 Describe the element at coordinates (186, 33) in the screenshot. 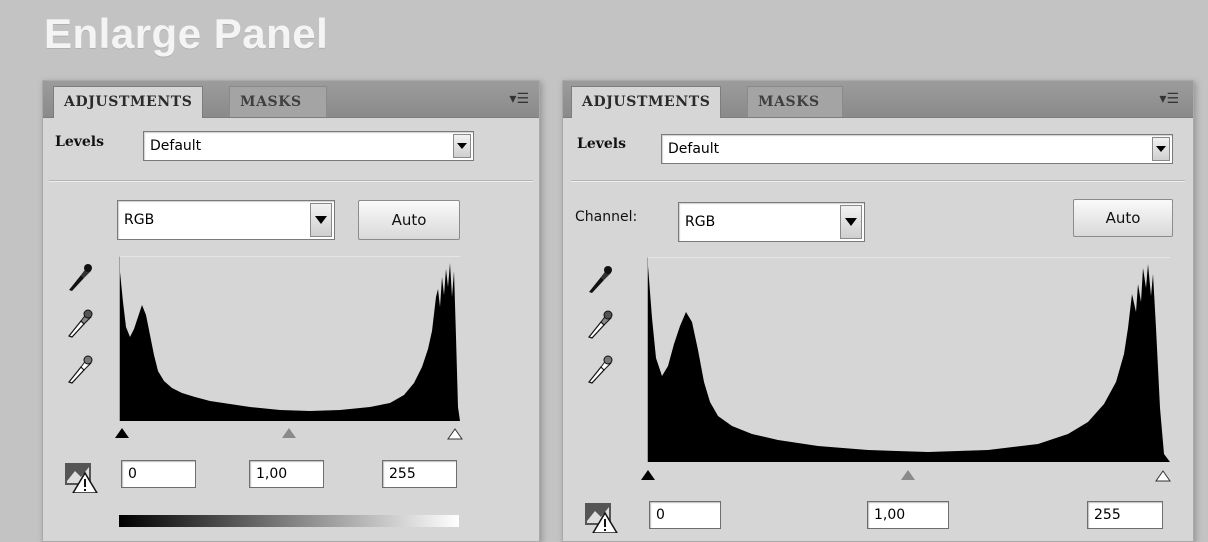

I see `page-title: Enlarge Panel` at that location.